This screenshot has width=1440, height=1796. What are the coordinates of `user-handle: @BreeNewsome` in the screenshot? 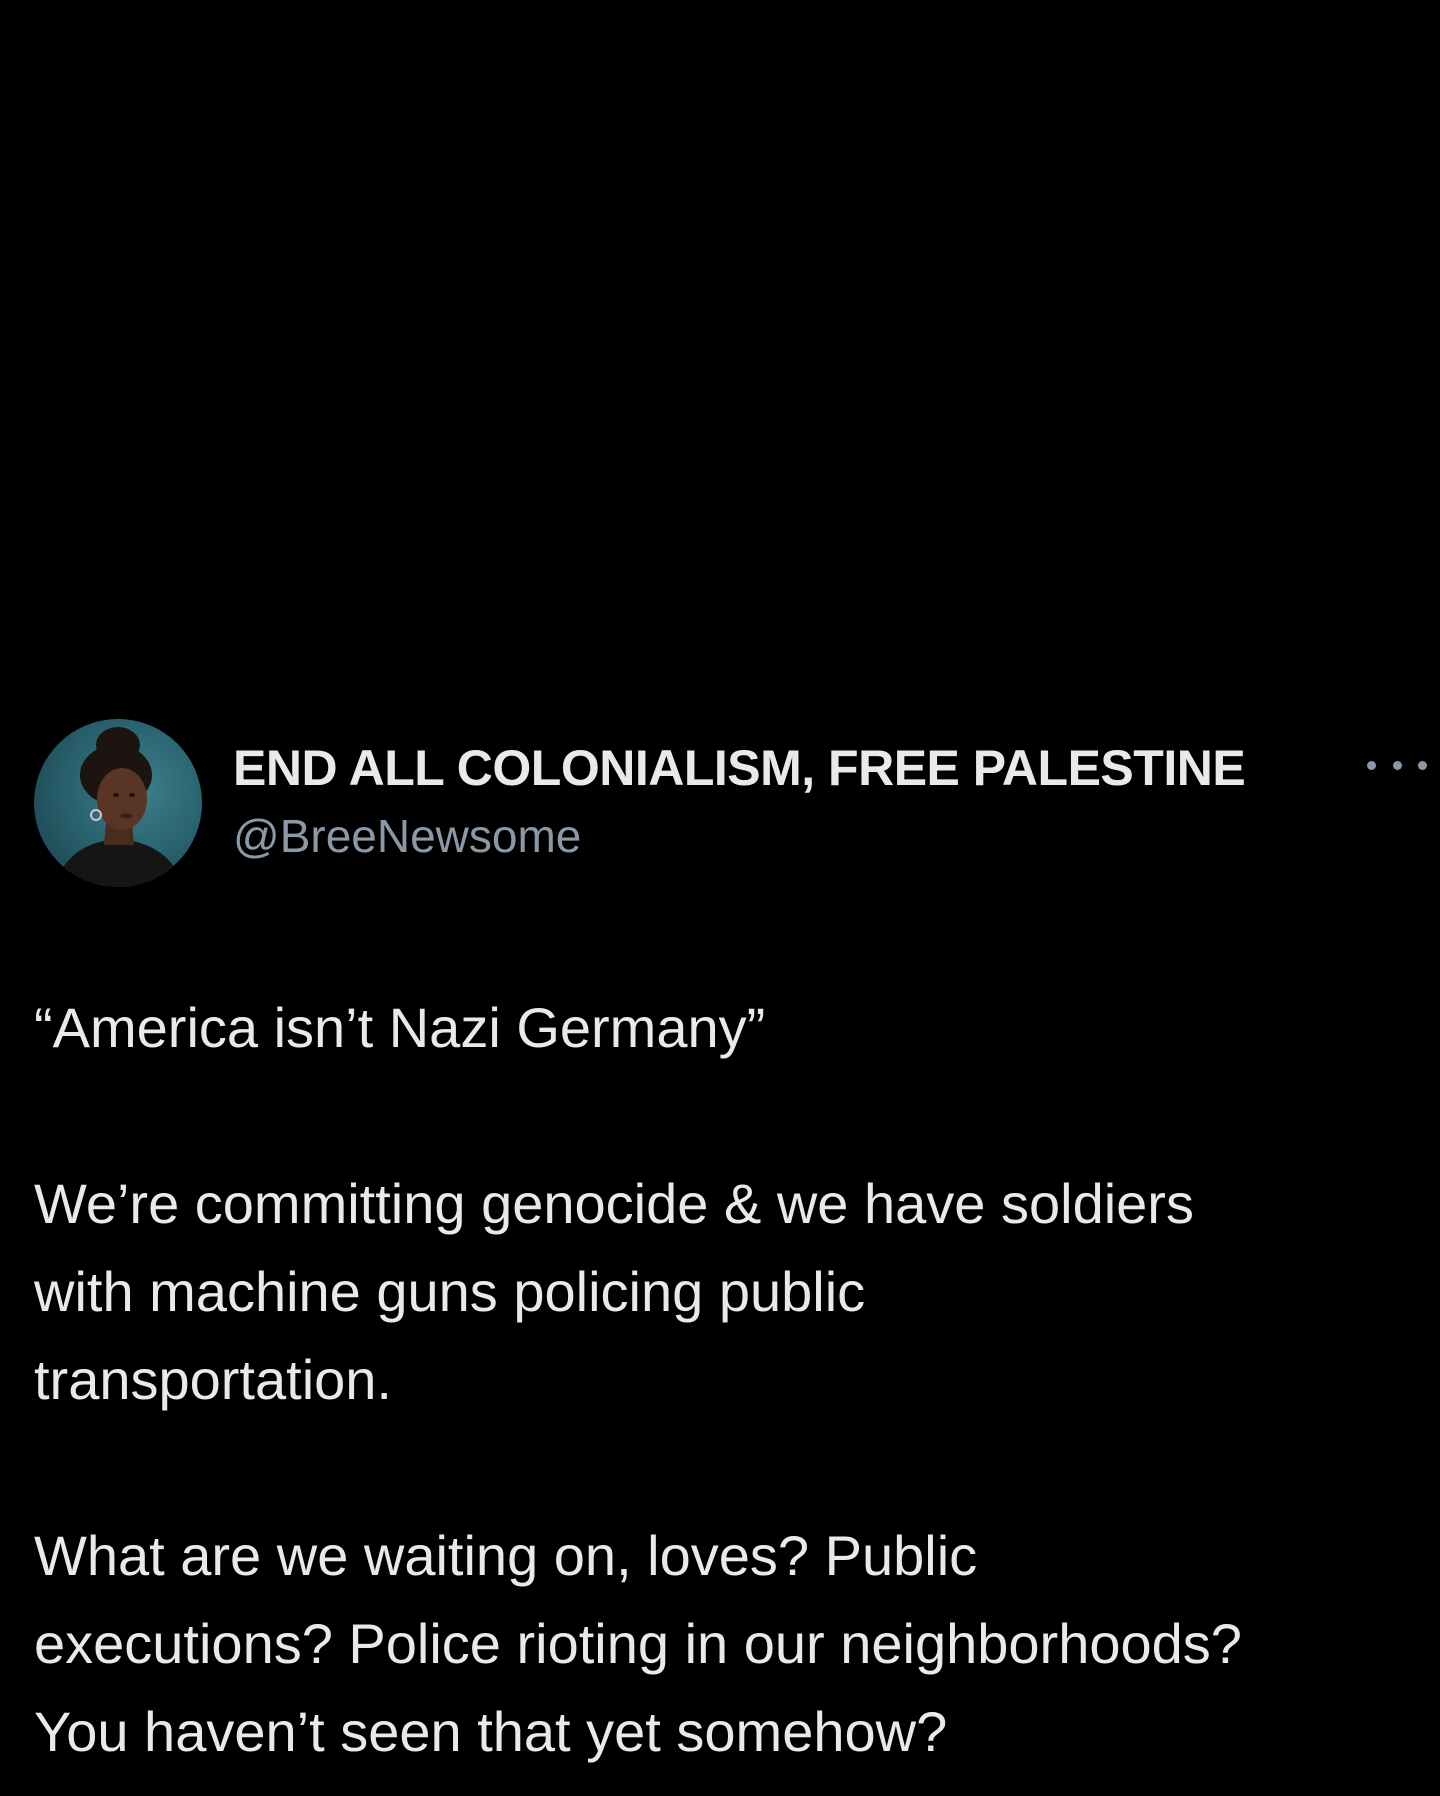 It's located at (407, 836).